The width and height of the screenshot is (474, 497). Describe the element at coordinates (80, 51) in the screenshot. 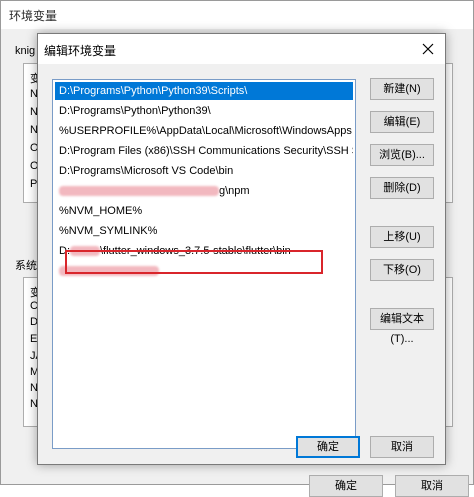

I see `dialog-title: 编辑环境变量` at that location.